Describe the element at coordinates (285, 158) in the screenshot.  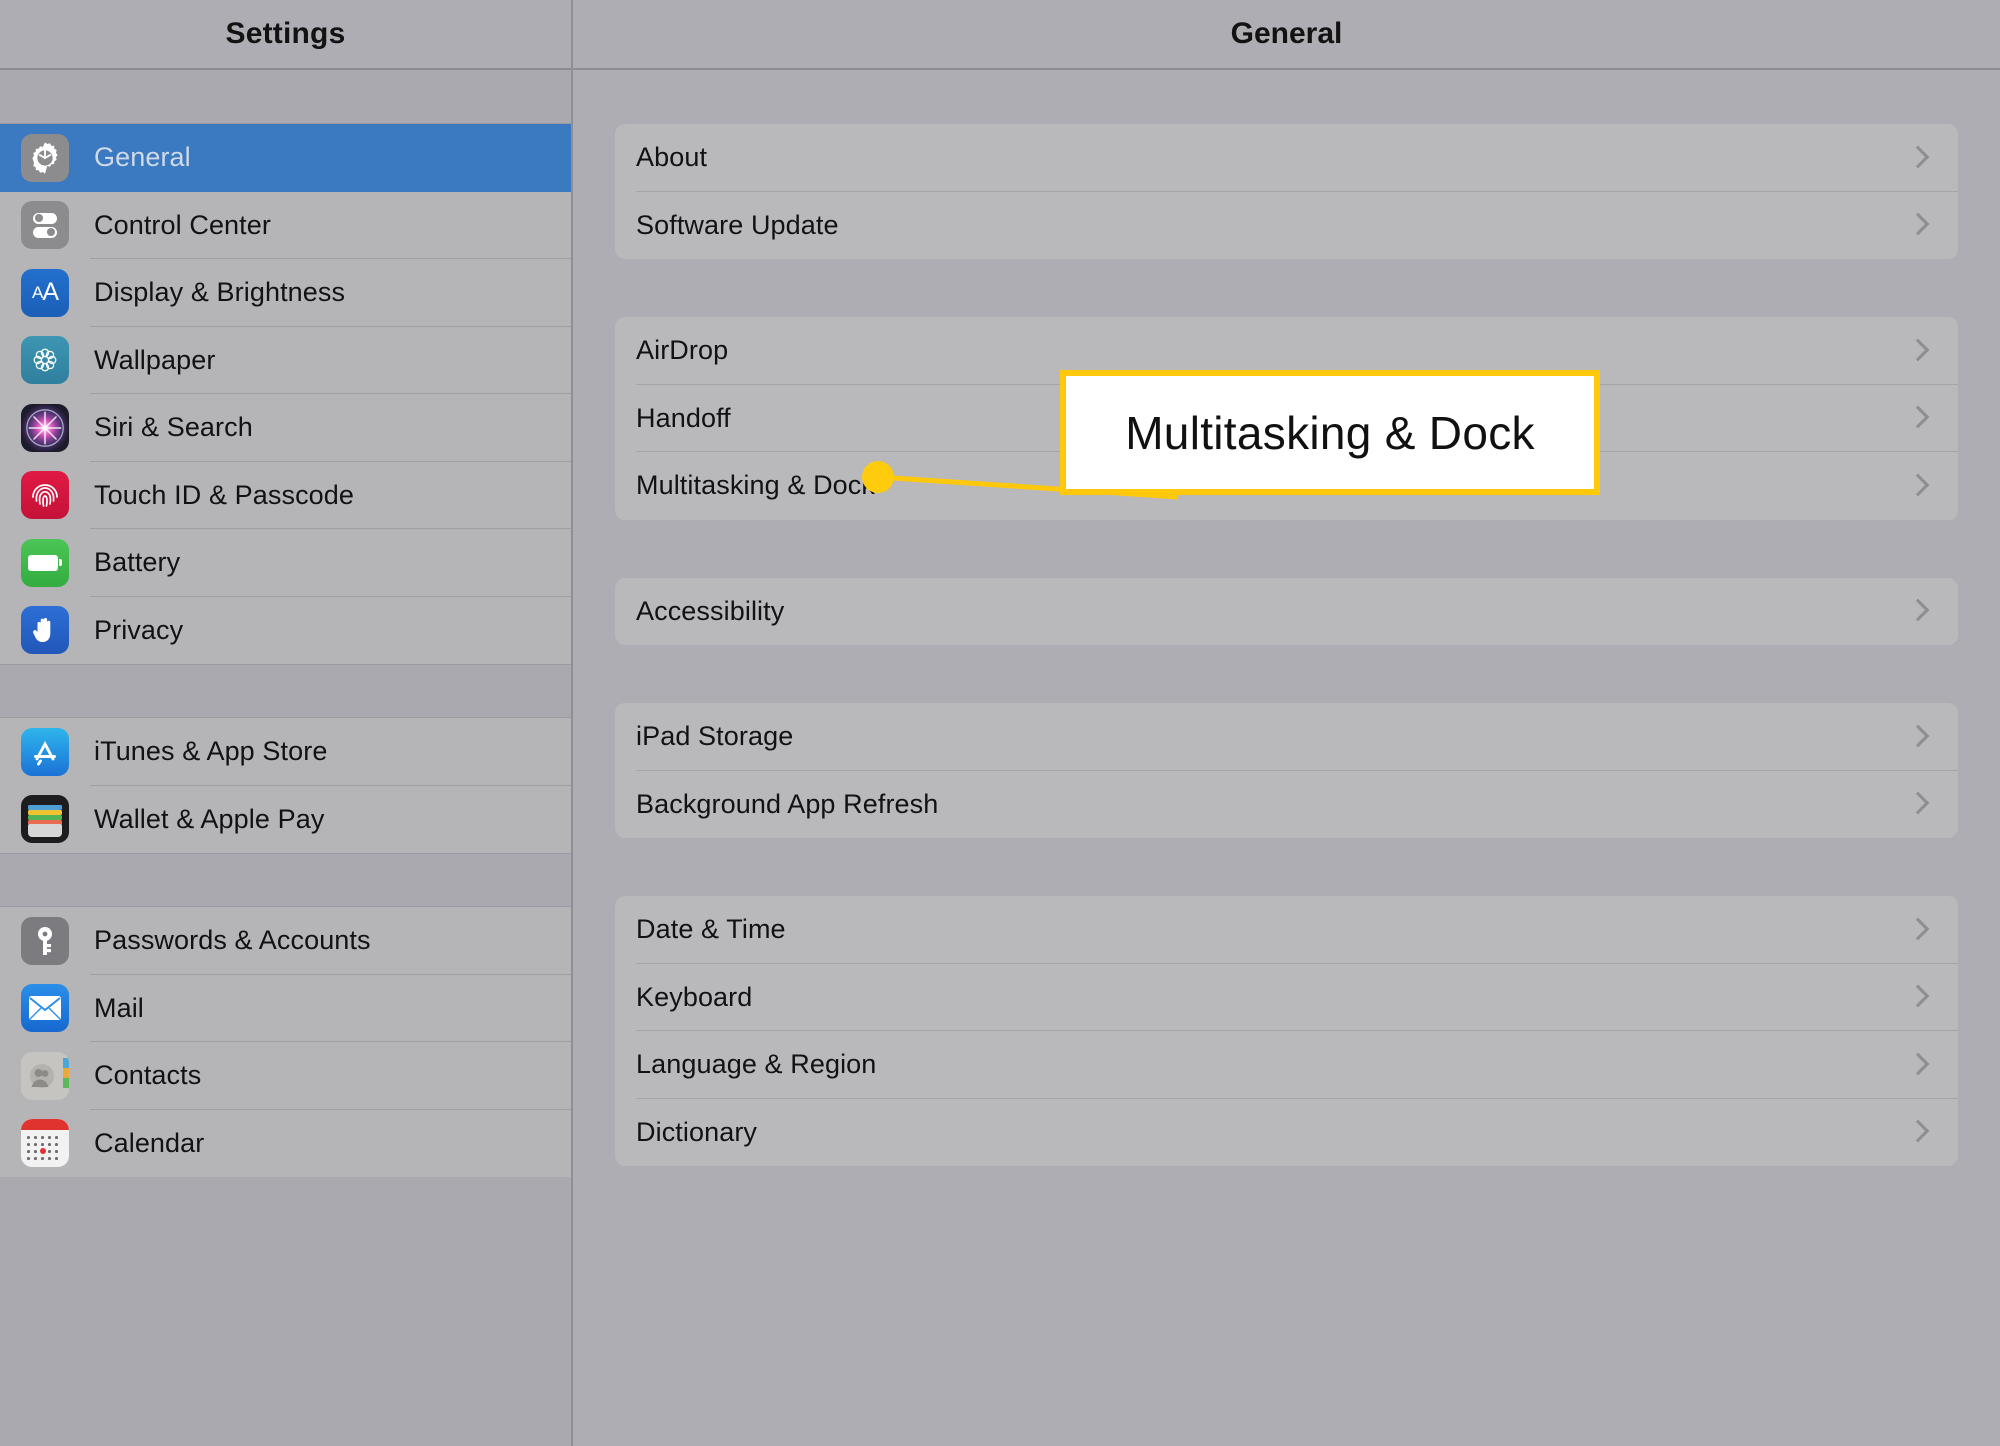
I see `sidebar-item-general: General` at that location.